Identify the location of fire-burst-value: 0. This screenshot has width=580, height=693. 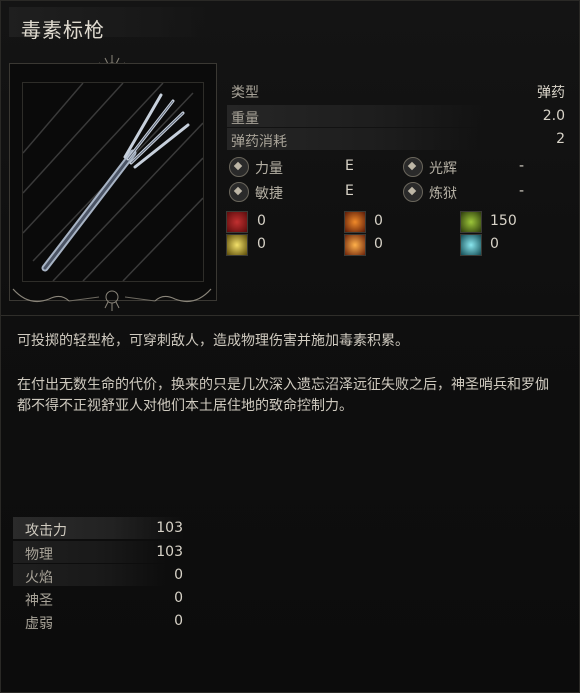
(378, 244).